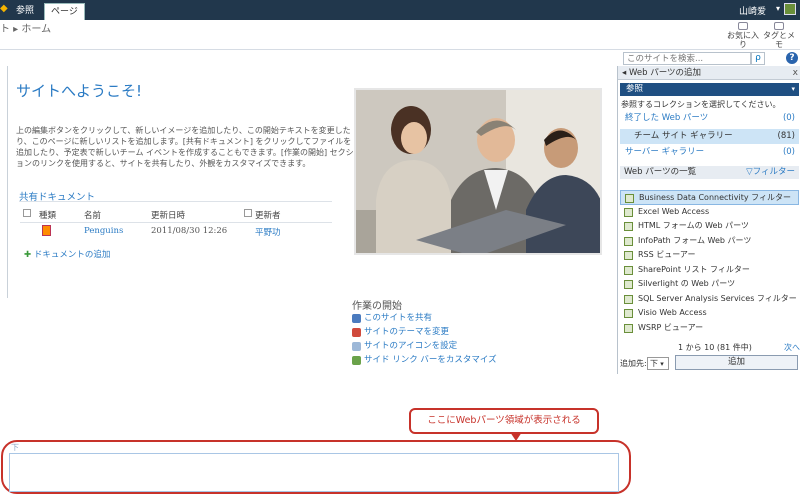 The width and height of the screenshot is (800, 496). Describe the element at coordinates (736, 362) in the screenshot. I see `add-button: 追加` at that location.